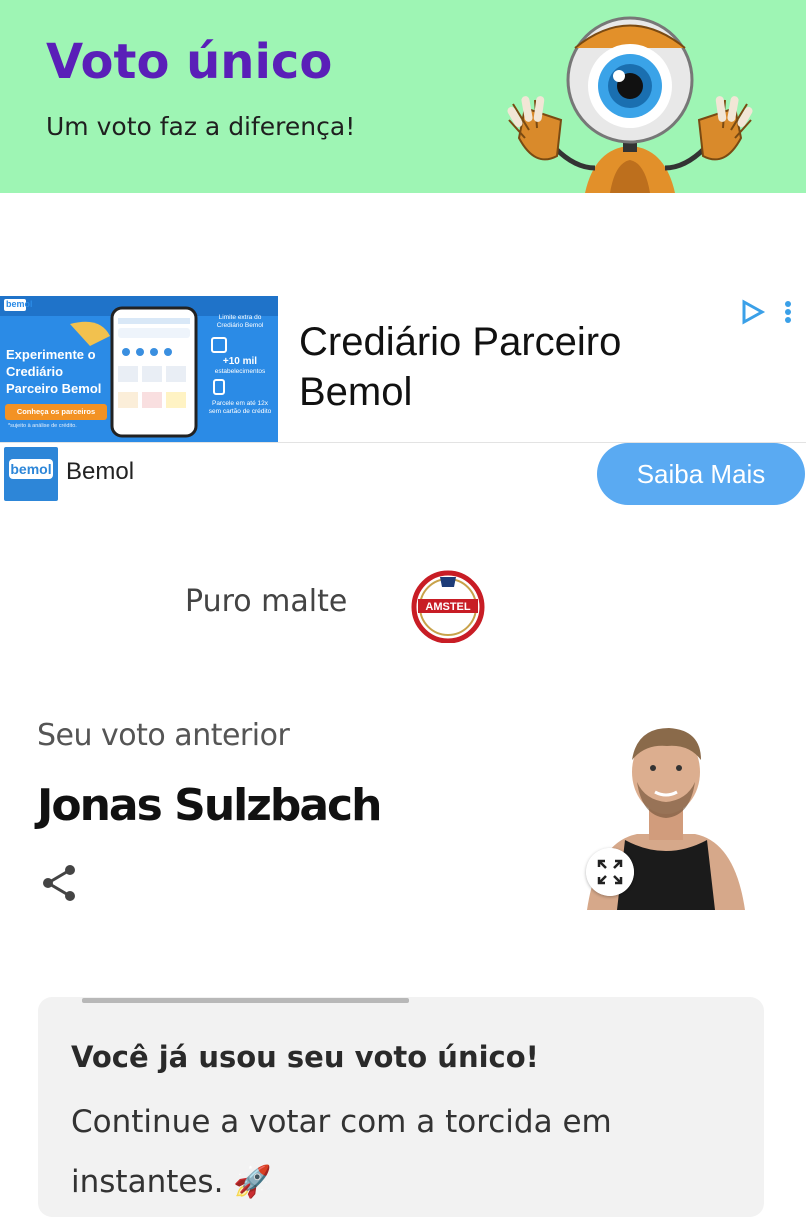  What do you see at coordinates (163, 735) in the screenshot?
I see `previous-vote-label: Seu voto anterior` at bounding box center [163, 735].